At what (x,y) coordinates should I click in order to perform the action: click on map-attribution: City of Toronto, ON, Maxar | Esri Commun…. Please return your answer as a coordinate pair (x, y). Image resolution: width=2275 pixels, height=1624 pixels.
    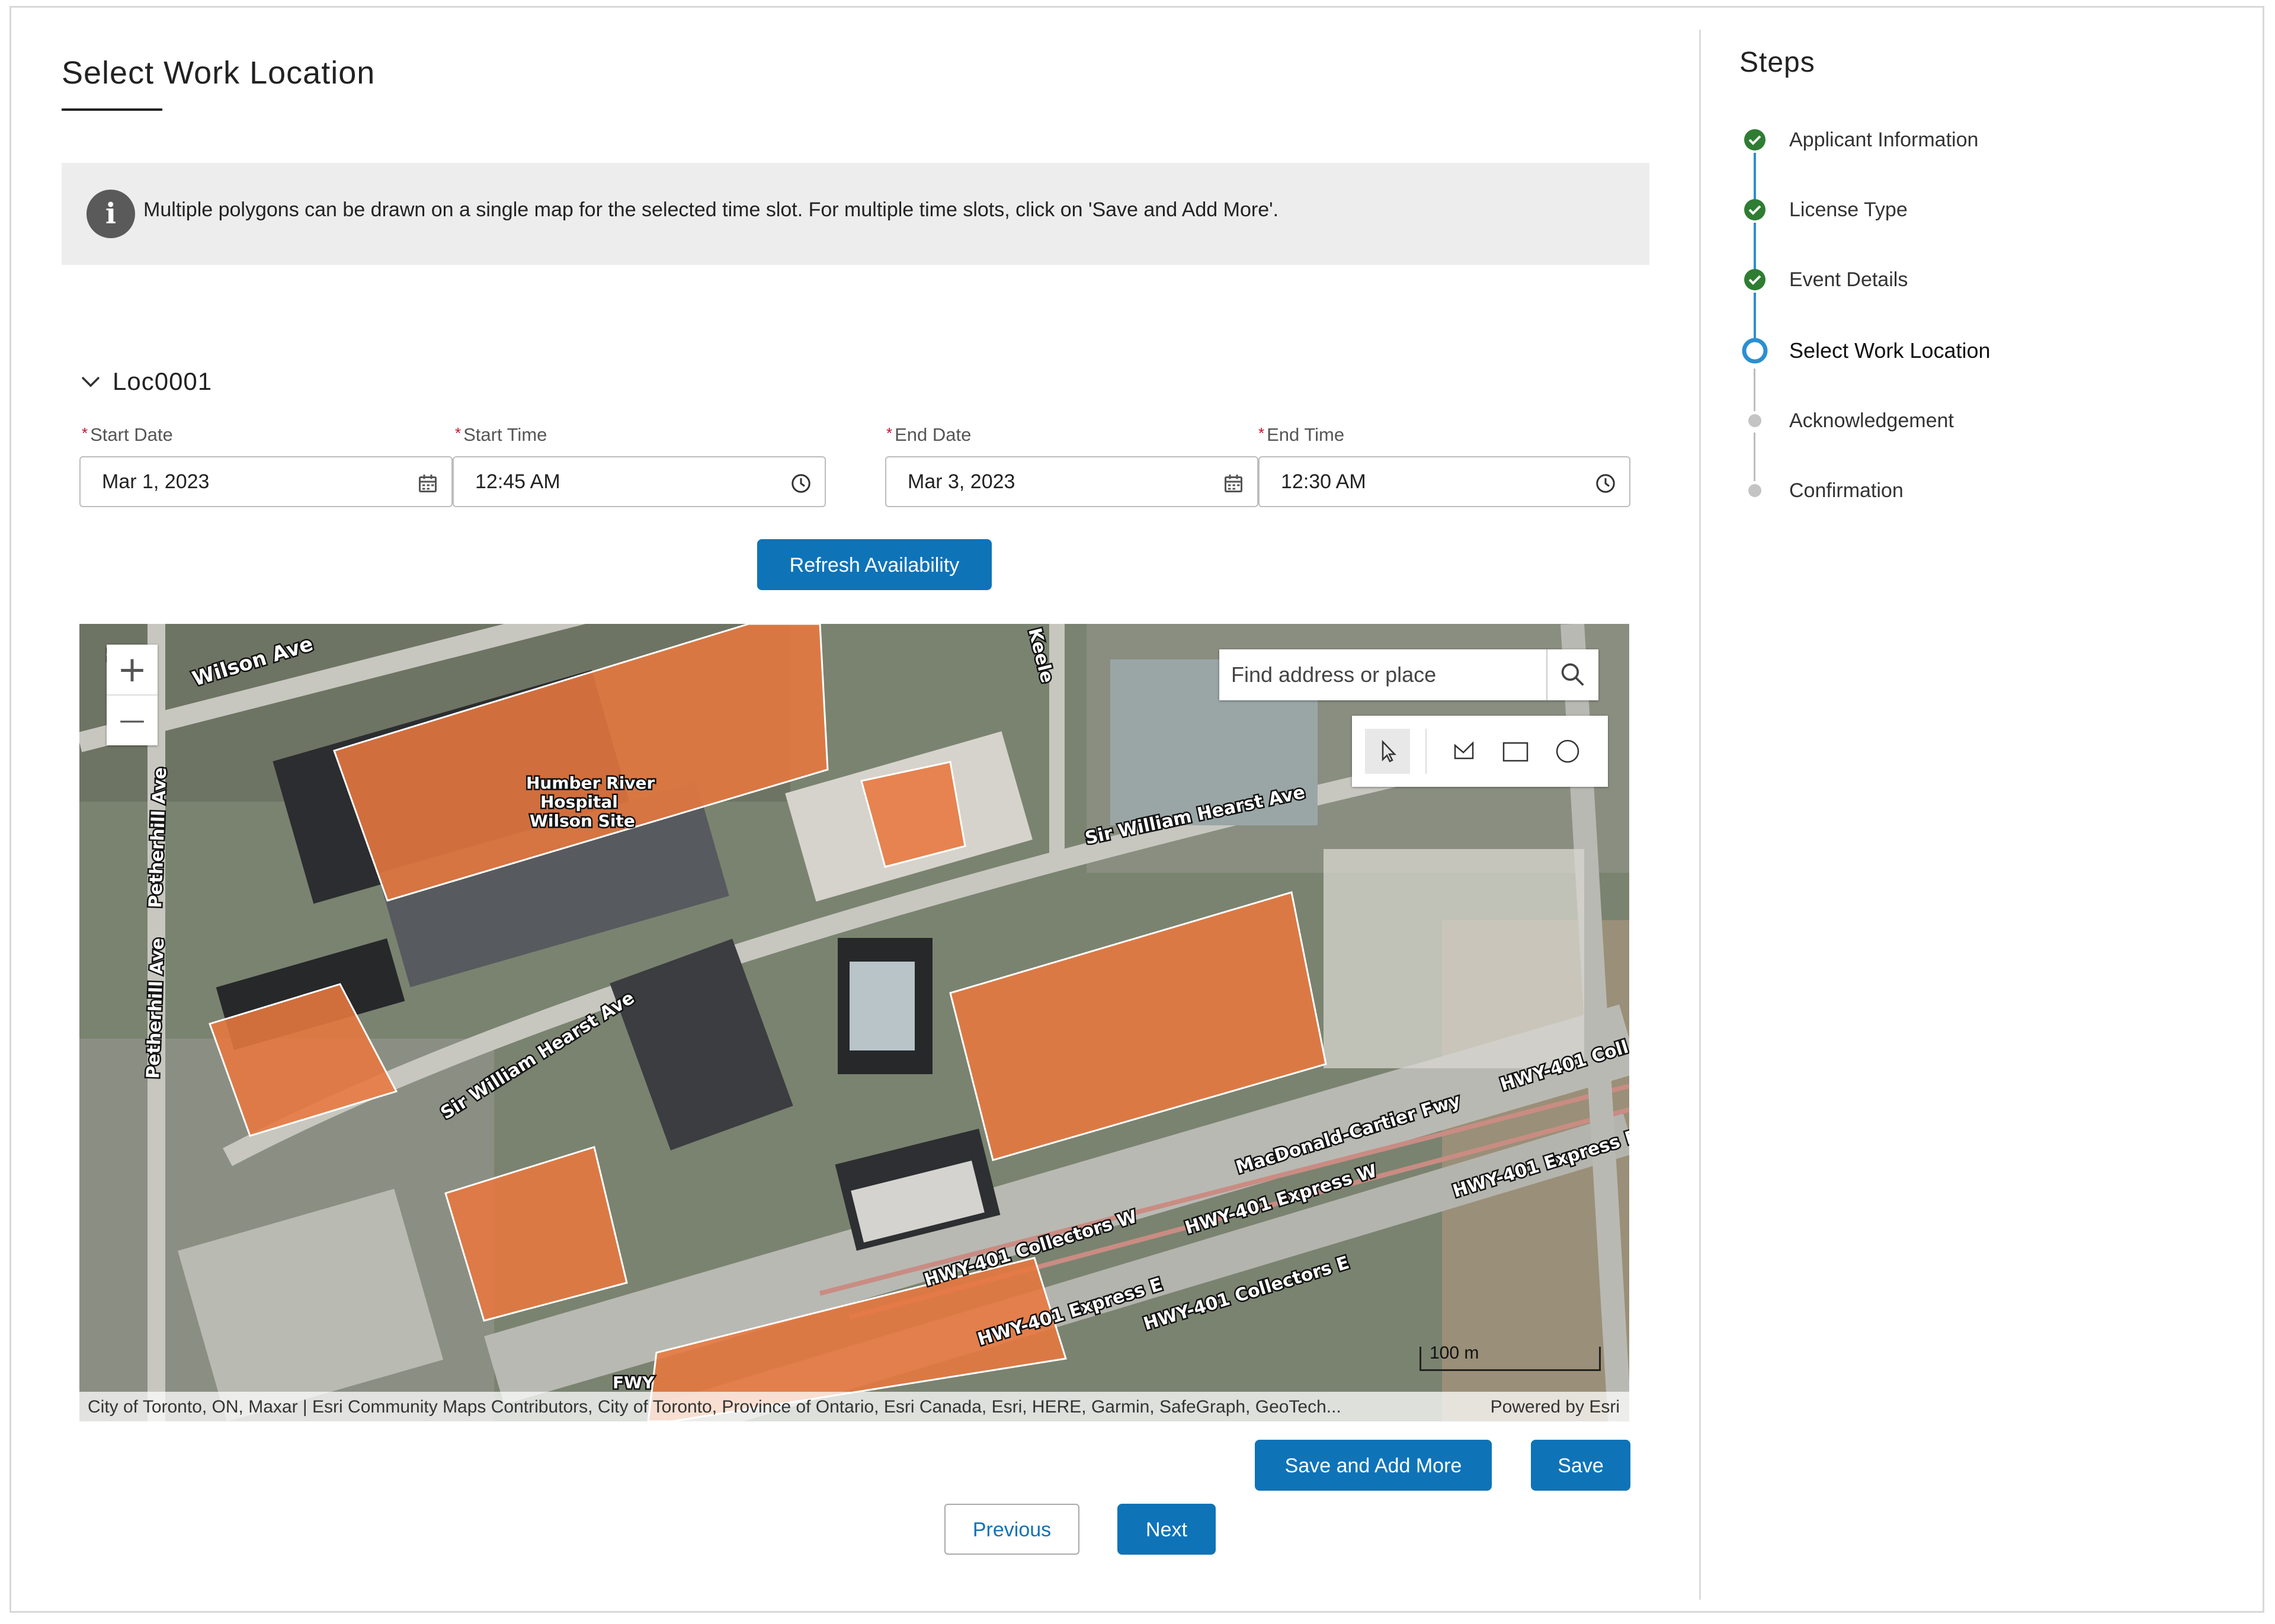
    Looking at the image, I should click on (854, 1406).